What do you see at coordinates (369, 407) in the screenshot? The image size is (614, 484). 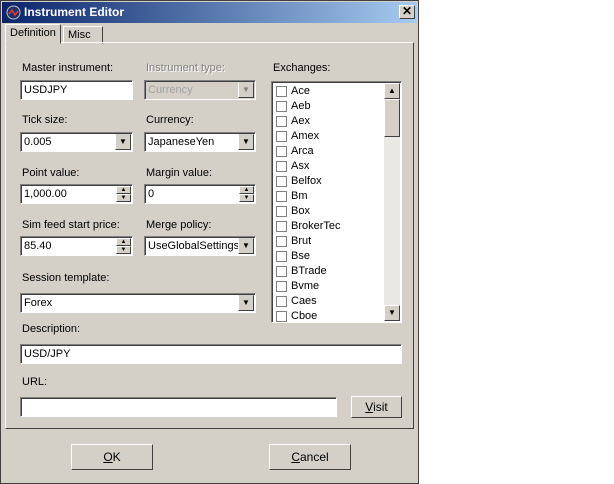 I see `visit-accel: V` at bounding box center [369, 407].